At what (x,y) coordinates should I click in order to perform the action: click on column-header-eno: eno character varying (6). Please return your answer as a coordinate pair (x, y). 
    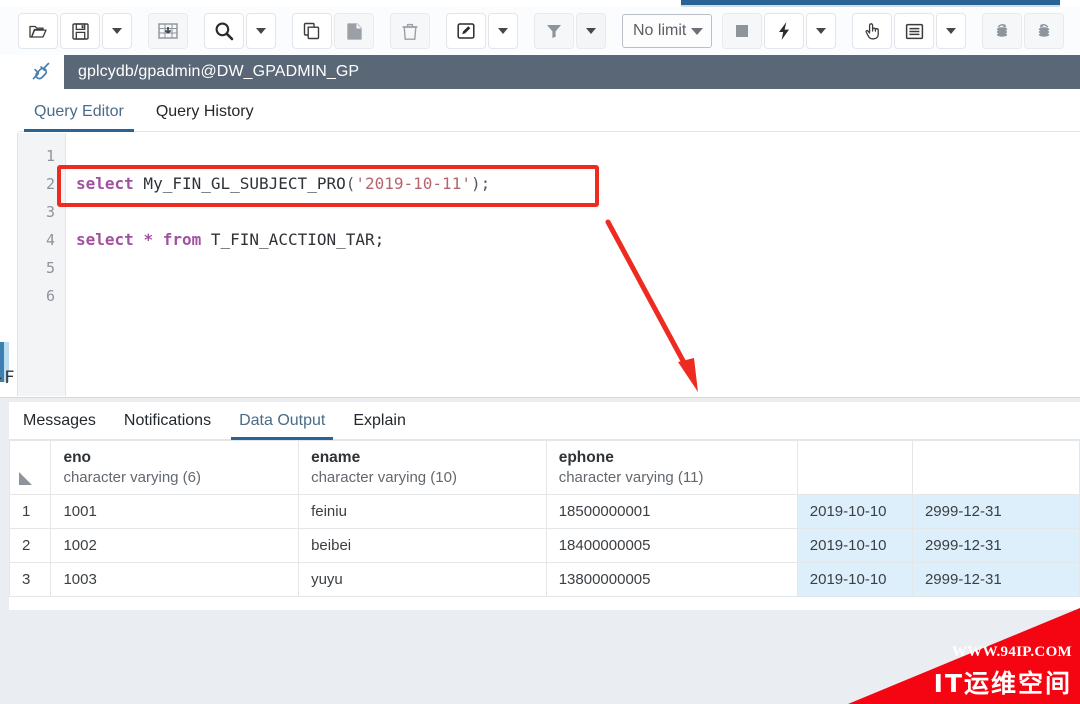
    Looking at the image, I should click on (175, 467).